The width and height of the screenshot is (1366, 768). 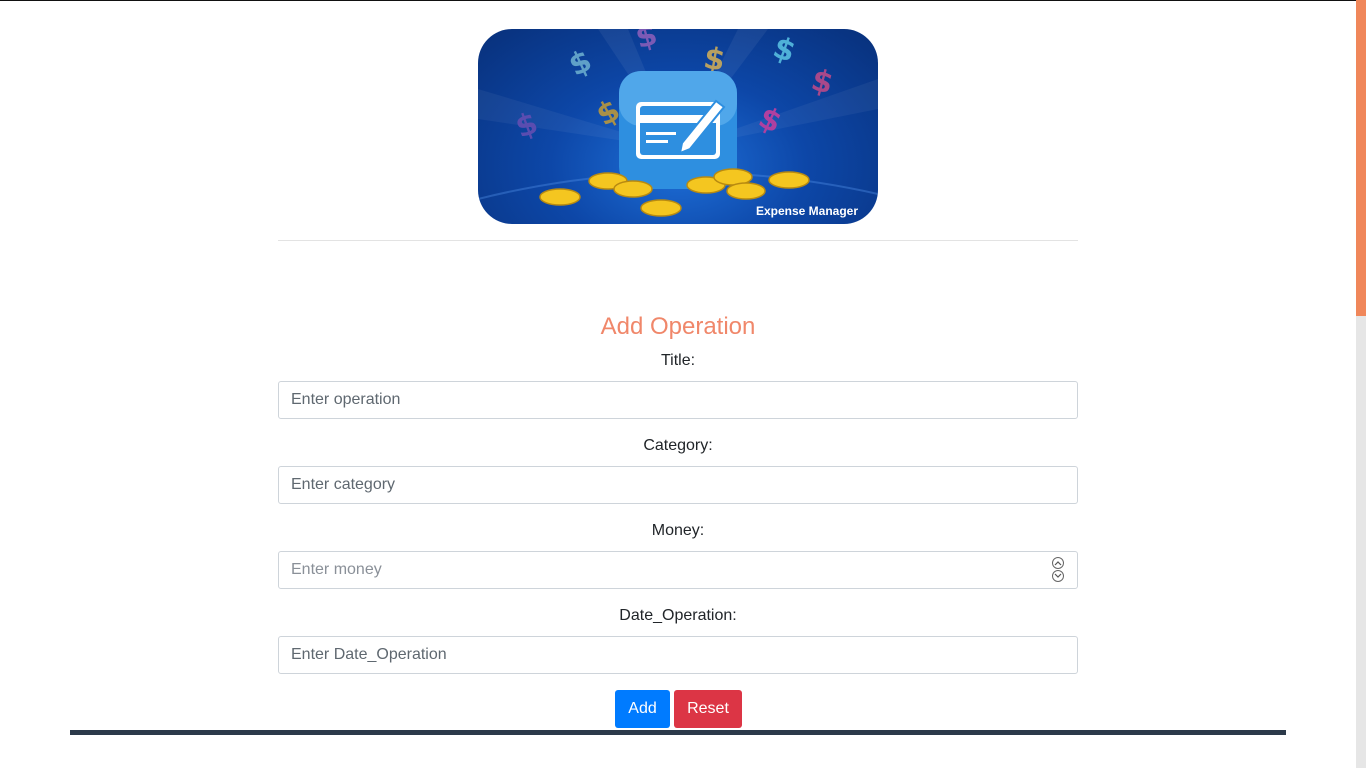 I want to click on title-placeholder: Enter operation, so click(x=346, y=399).